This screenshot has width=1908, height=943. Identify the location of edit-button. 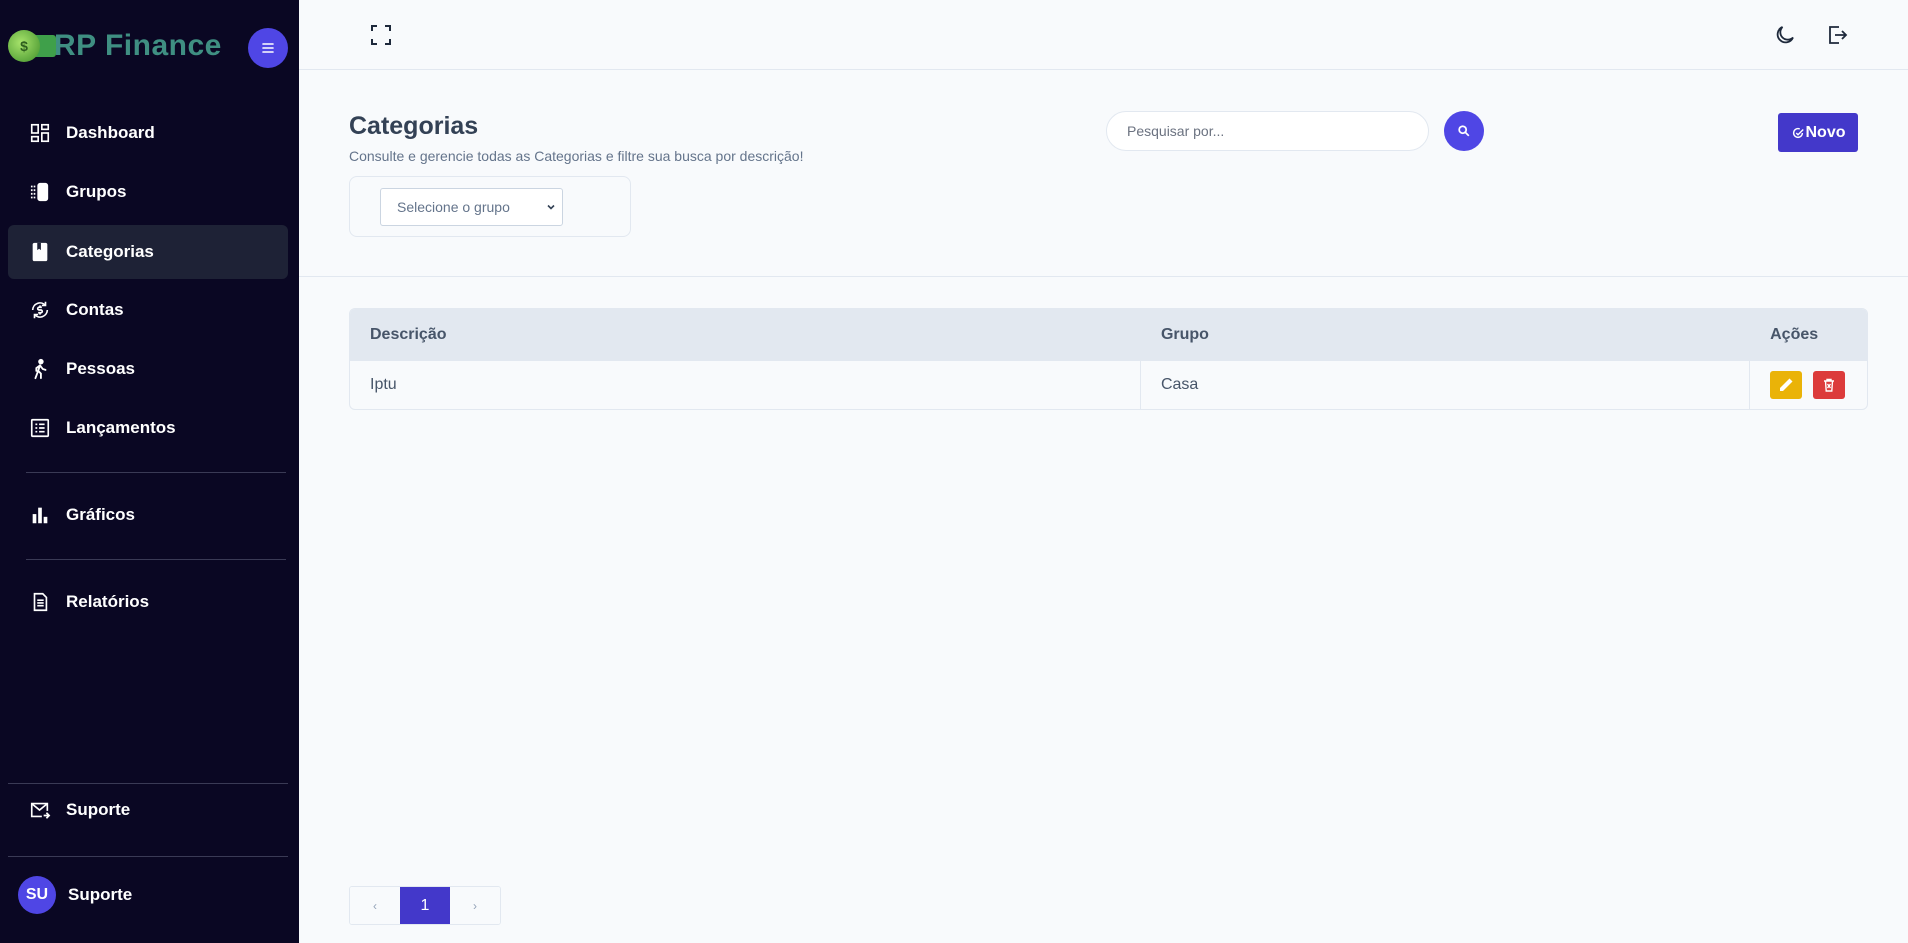
(1786, 385).